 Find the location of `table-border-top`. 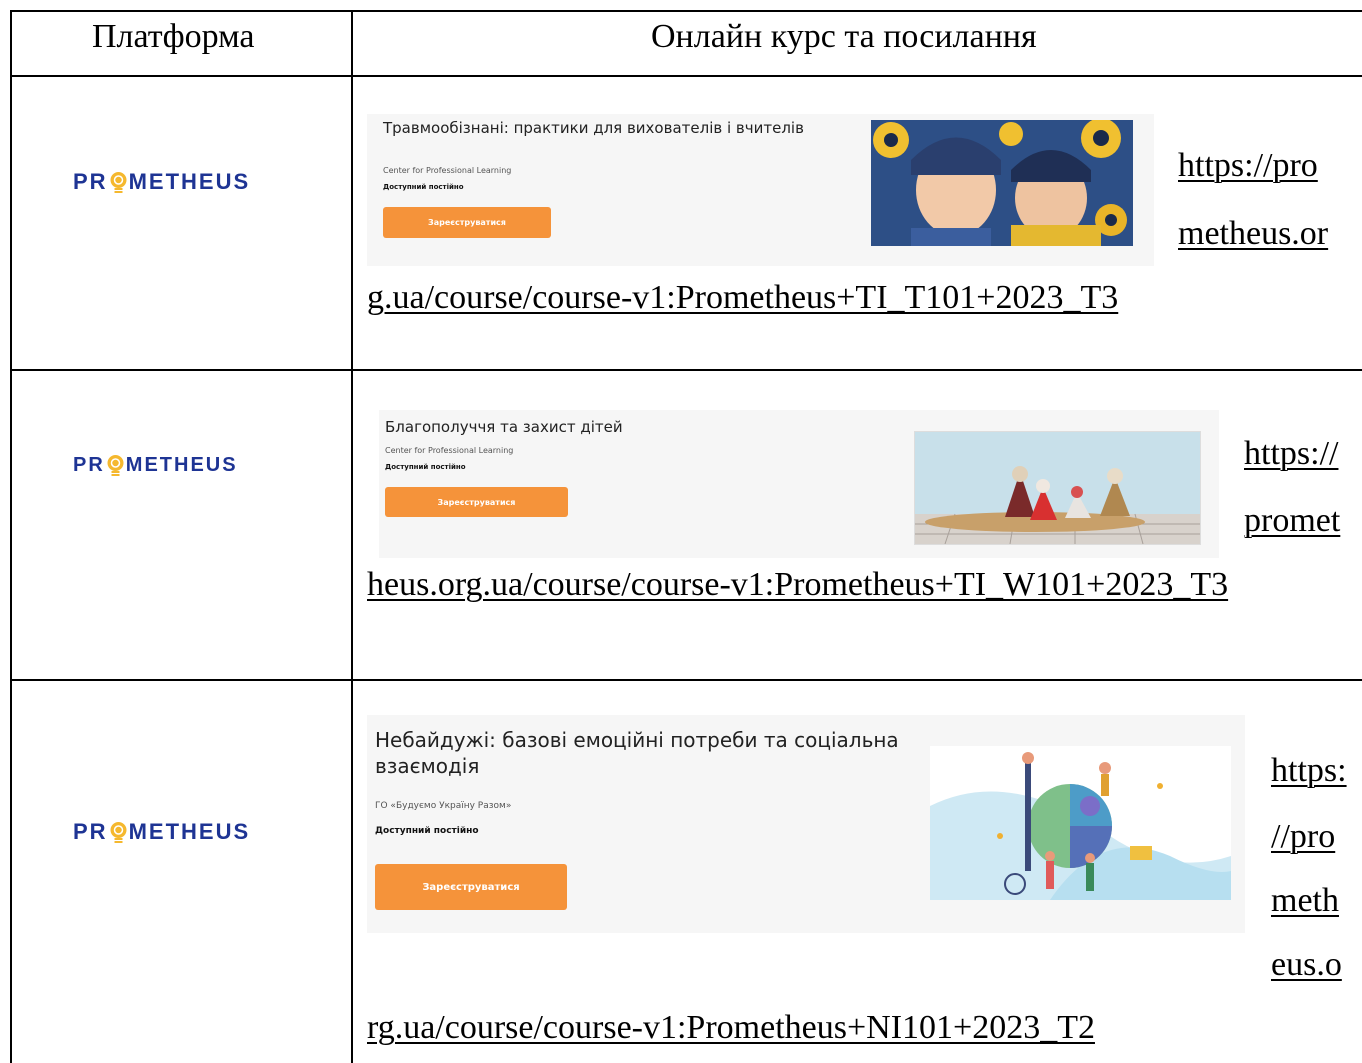

table-border-top is located at coordinates (686, 11).